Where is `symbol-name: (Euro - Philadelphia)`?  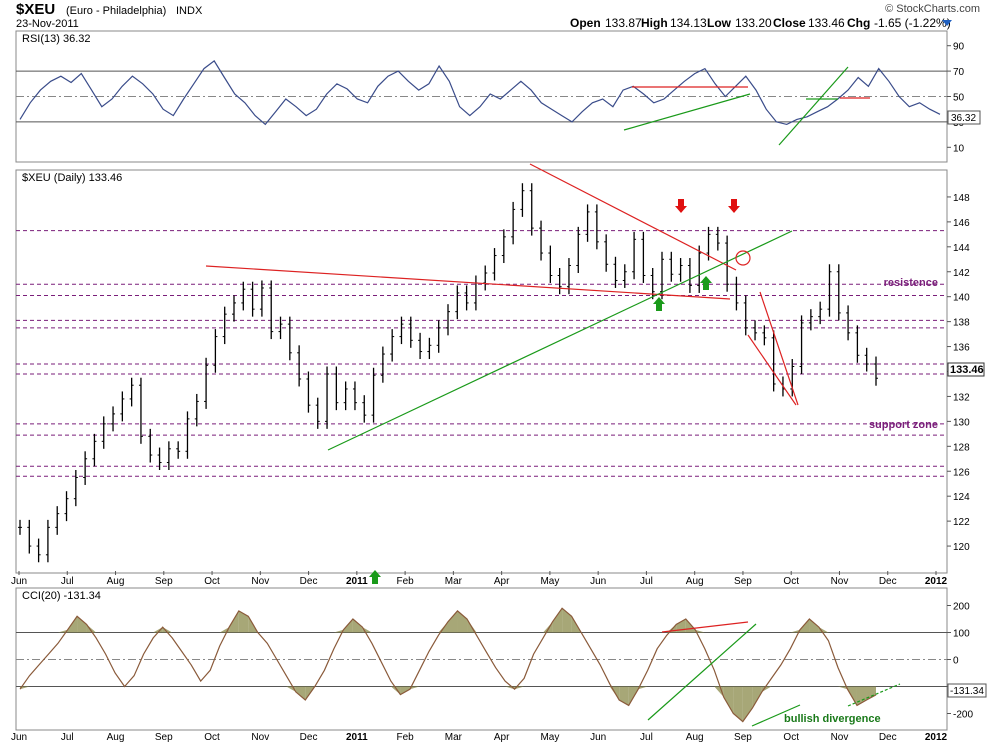
symbol-name: (Euro - Philadelphia) is located at coordinates (116, 11).